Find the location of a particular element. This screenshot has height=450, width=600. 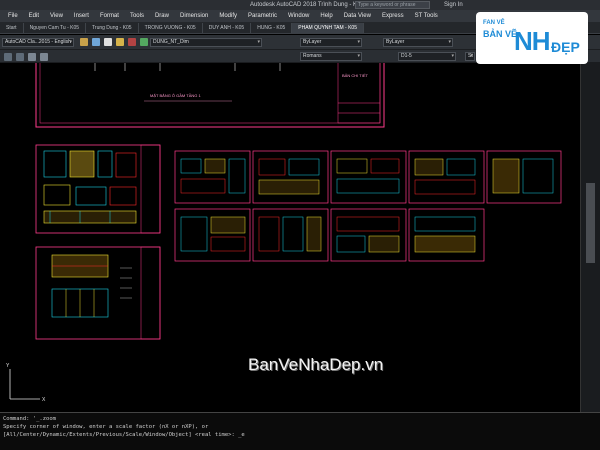

sheet-label: BẢN CHI TIẾT is located at coordinates (355, 75).